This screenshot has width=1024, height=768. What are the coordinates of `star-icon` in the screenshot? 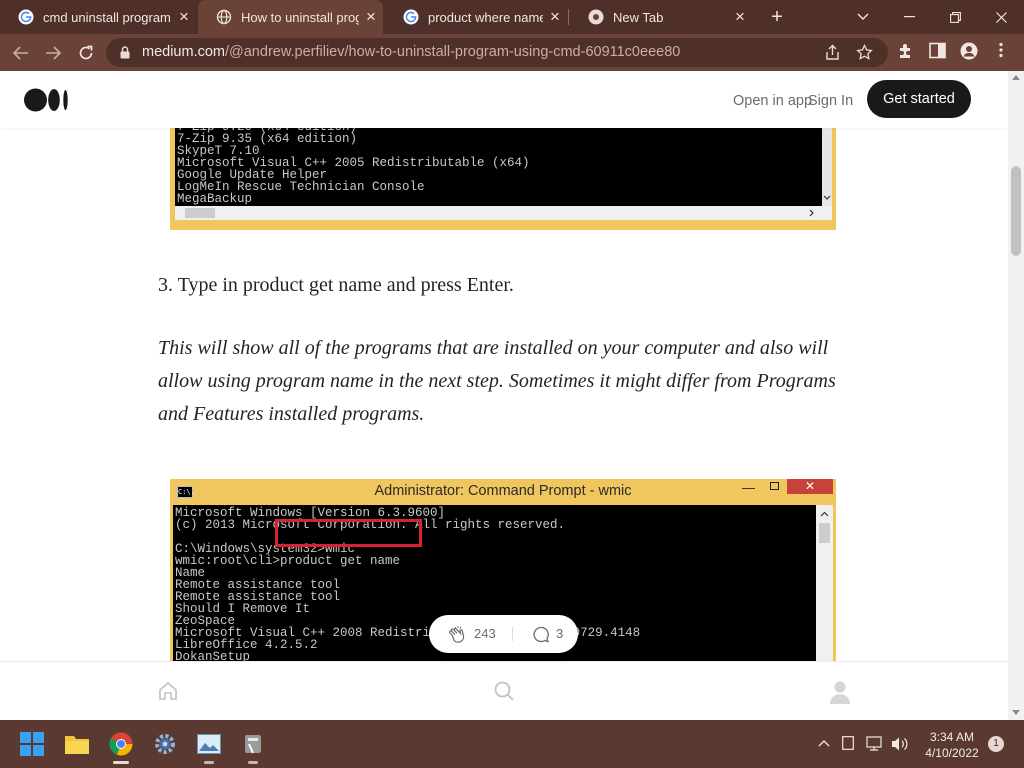 It's located at (864, 52).